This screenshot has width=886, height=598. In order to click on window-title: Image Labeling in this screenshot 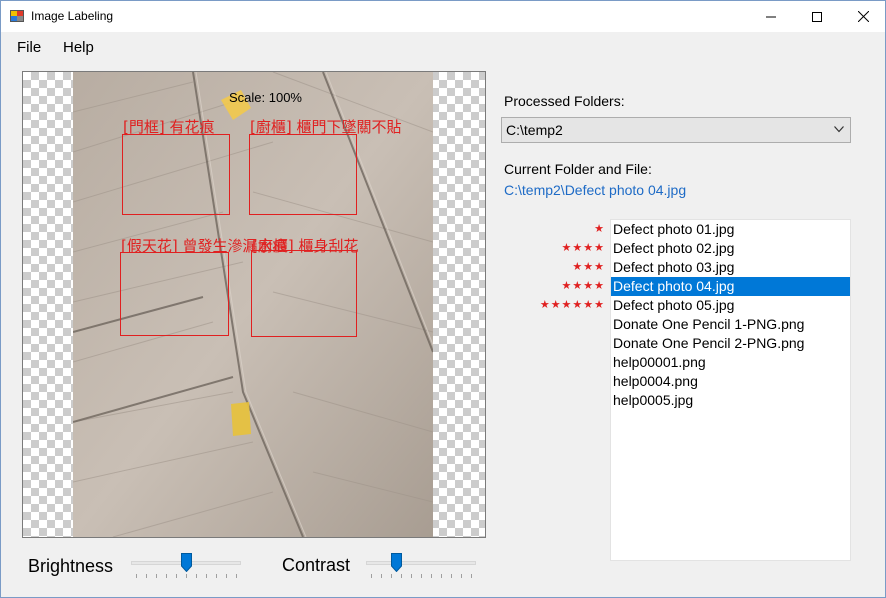, I will do `click(72, 16)`.